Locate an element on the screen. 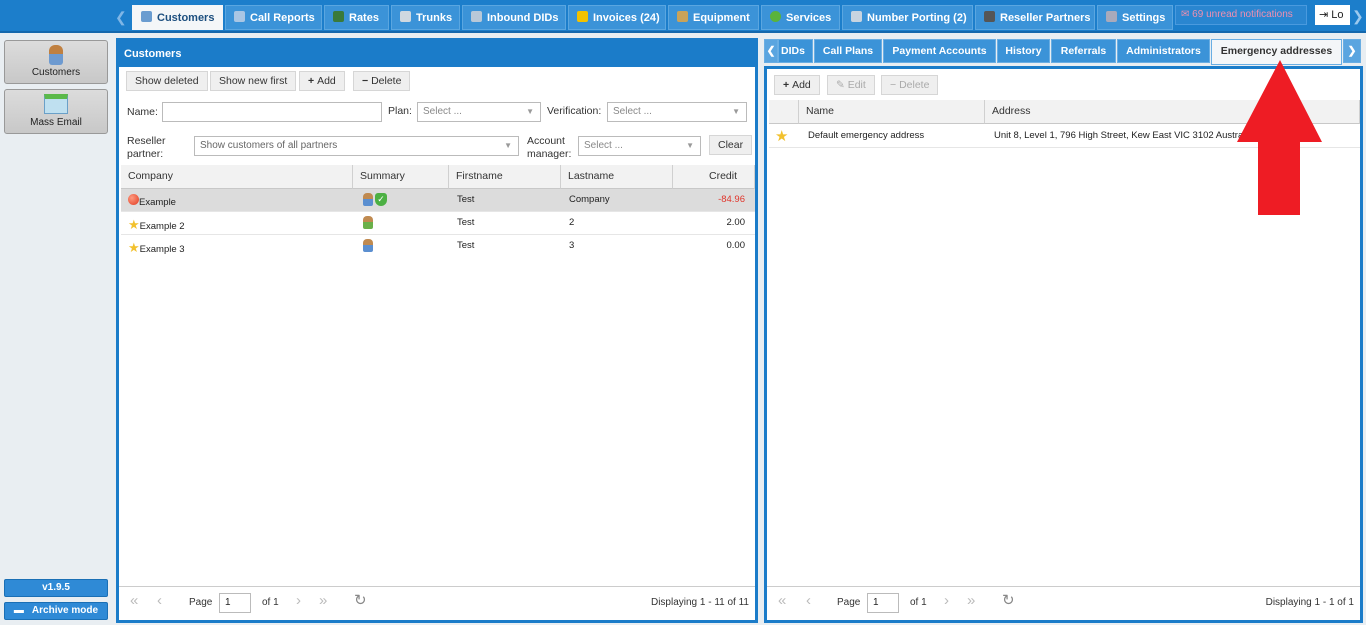 This screenshot has height=625, width=1366. column-company: Company is located at coordinates (237, 177).